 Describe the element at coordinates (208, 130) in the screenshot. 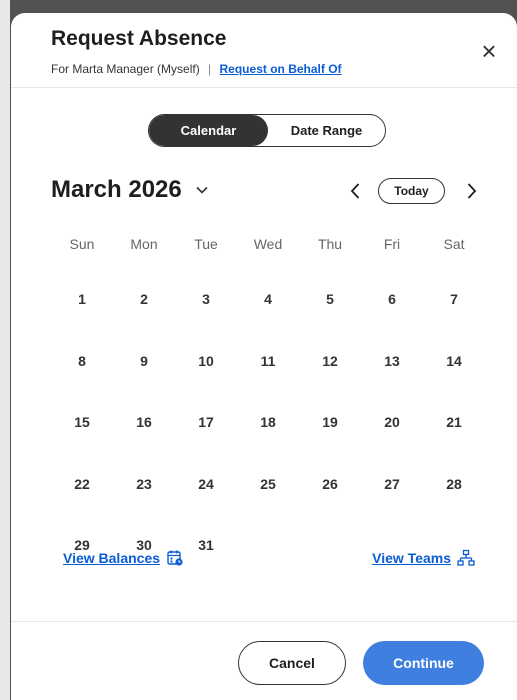

I see `toggle-calendar: Calendar` at that location.